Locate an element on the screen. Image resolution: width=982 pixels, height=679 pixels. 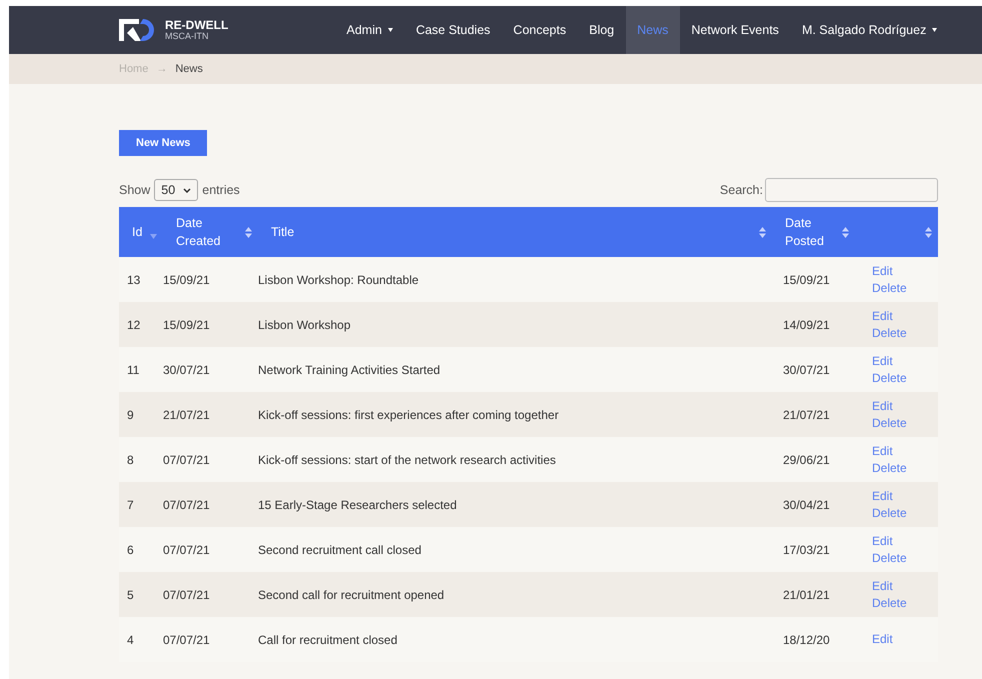
column-header: Title is located at coordinates (301, 232).